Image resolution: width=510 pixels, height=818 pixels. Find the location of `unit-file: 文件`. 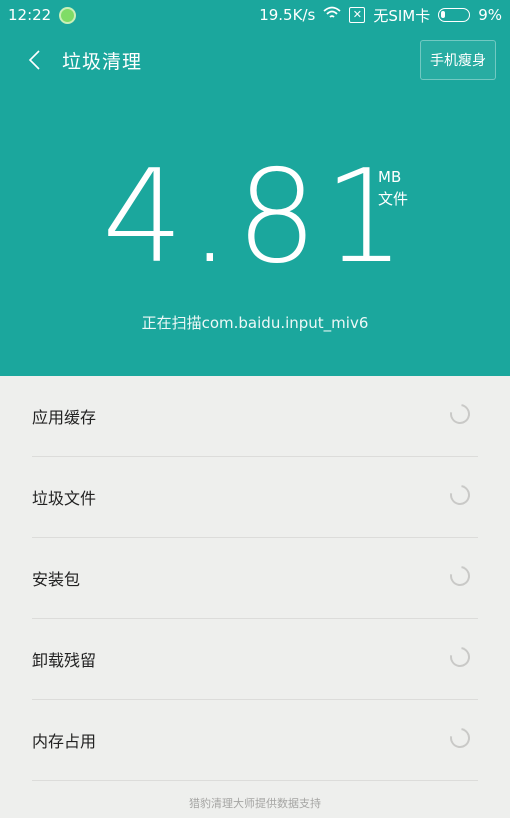

unit-file: 文件 is located at coordinates (393, 199).